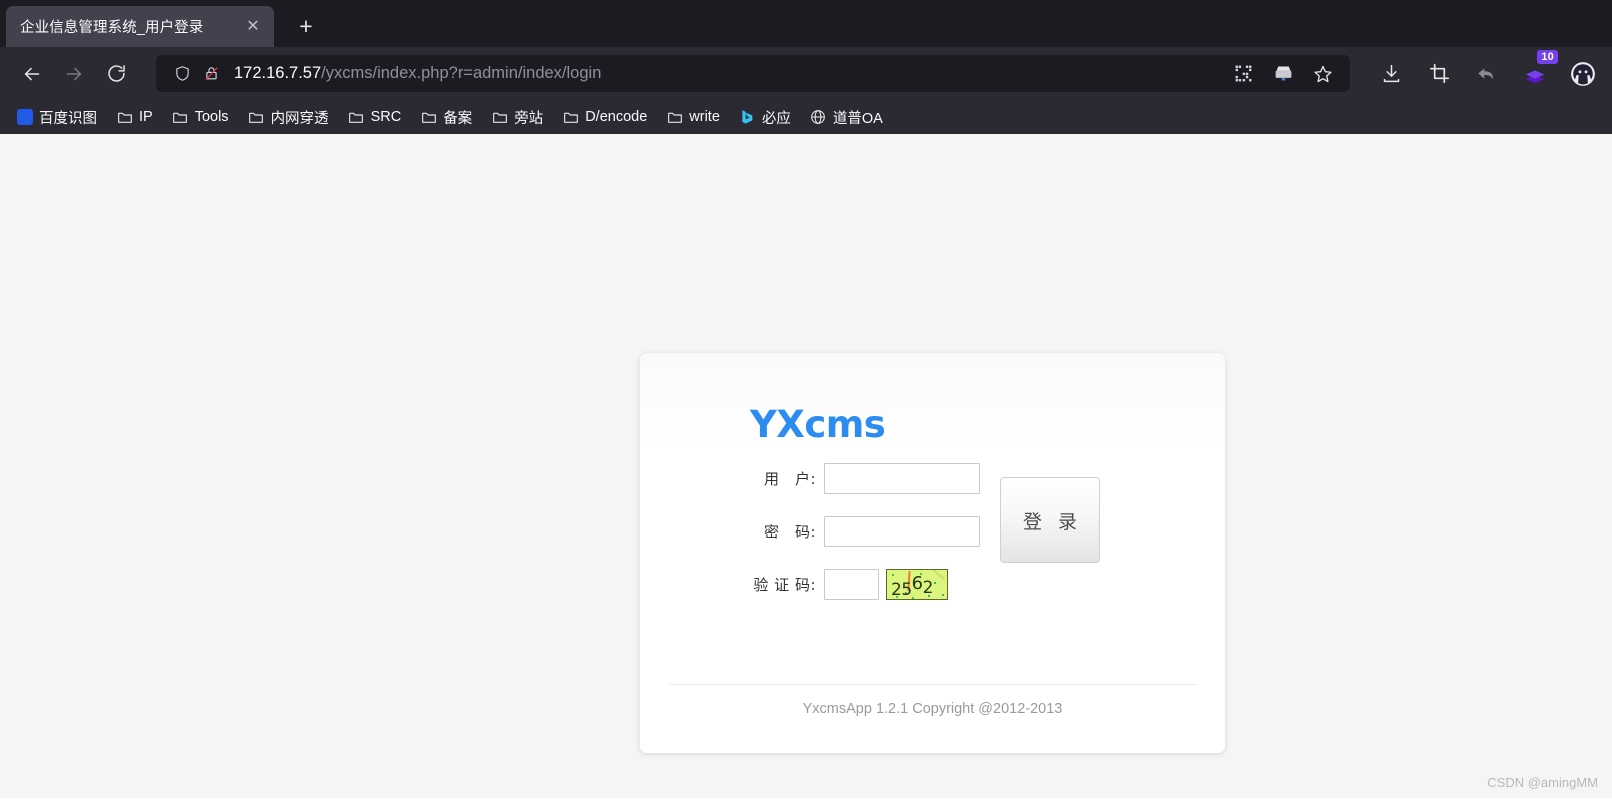  I want to click on new-tab-button: +, so click(306, 26).